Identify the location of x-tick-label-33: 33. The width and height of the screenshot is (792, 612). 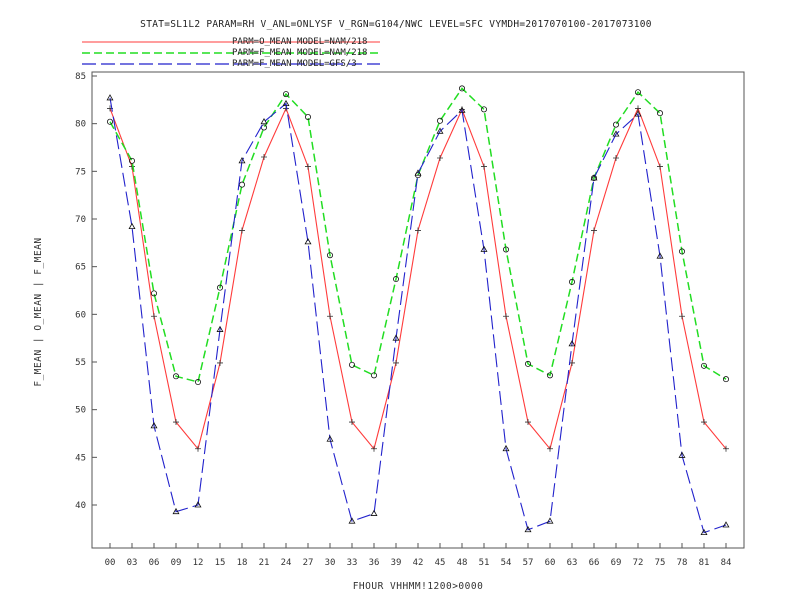
(352, 563).